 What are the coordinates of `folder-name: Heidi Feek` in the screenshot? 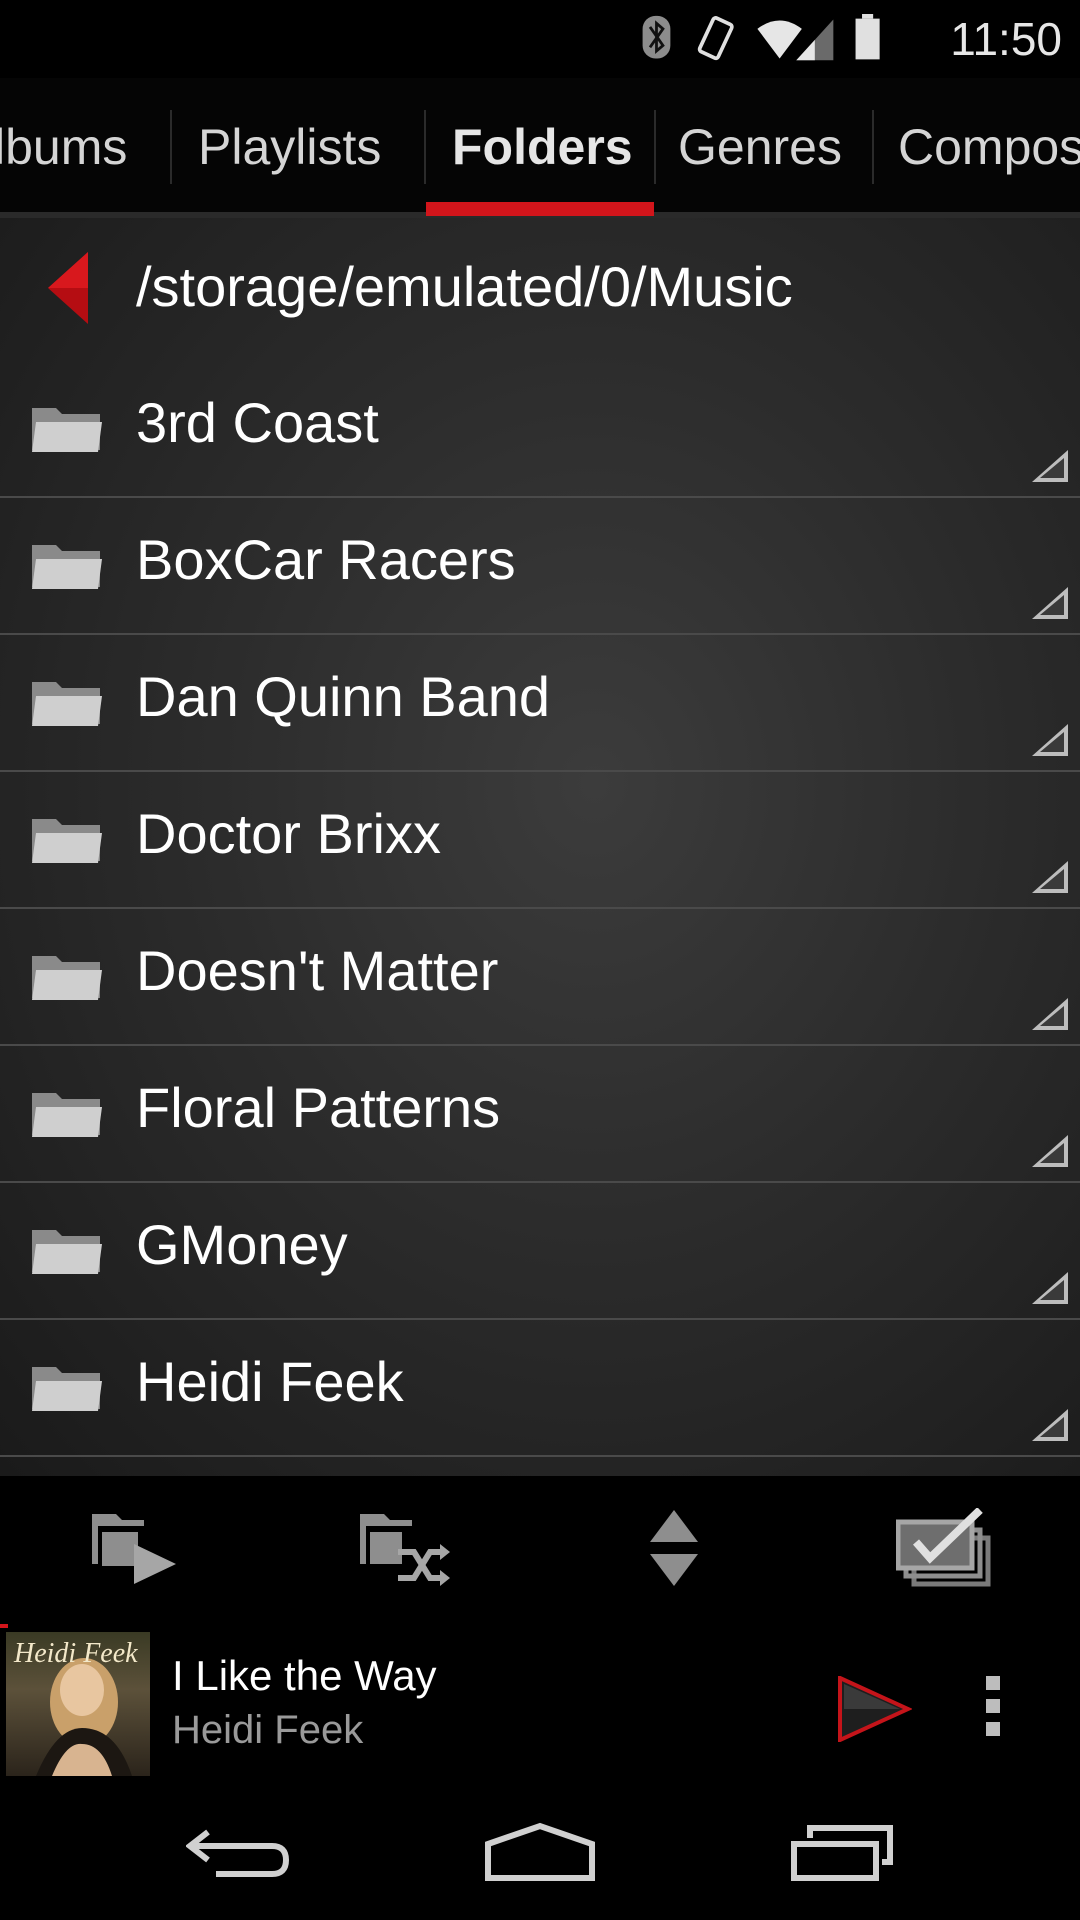 It's located at (270, 1381).